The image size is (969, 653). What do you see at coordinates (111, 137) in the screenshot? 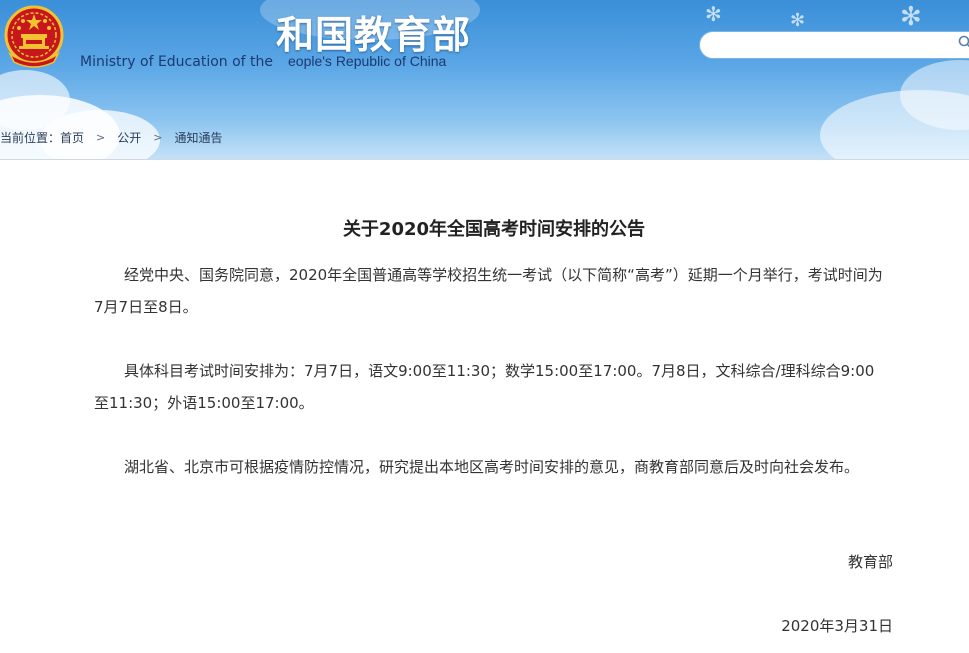
I see `breadcrumb: 当前位置： 首页 > 公开 > 通知通告` at bounding box center [111, 137].